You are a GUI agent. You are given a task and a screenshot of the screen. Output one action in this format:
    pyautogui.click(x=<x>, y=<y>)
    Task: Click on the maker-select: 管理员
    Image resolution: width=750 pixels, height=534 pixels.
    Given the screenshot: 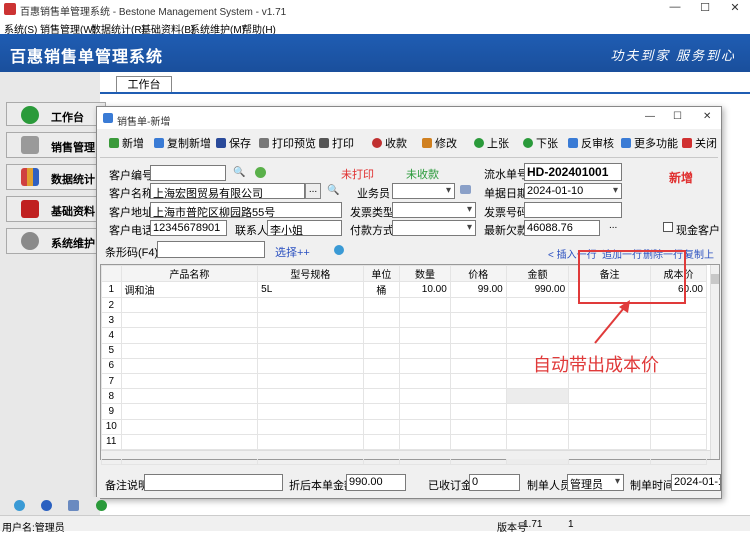 What is the action you would take?
    pyautogui.click(x=595, y=482)
    